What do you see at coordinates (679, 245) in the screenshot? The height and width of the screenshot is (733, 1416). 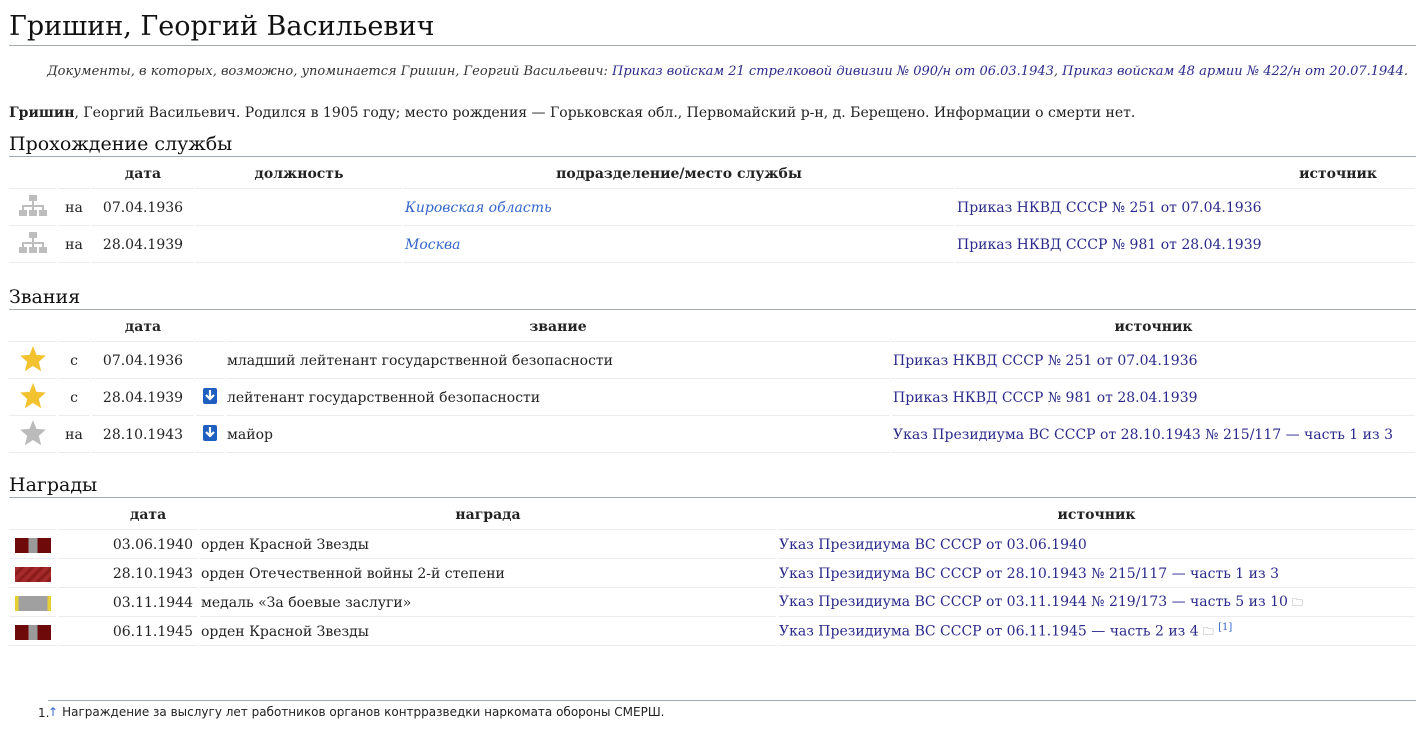 I see `unit-cell: Москва` at bounding box center [679, 245].